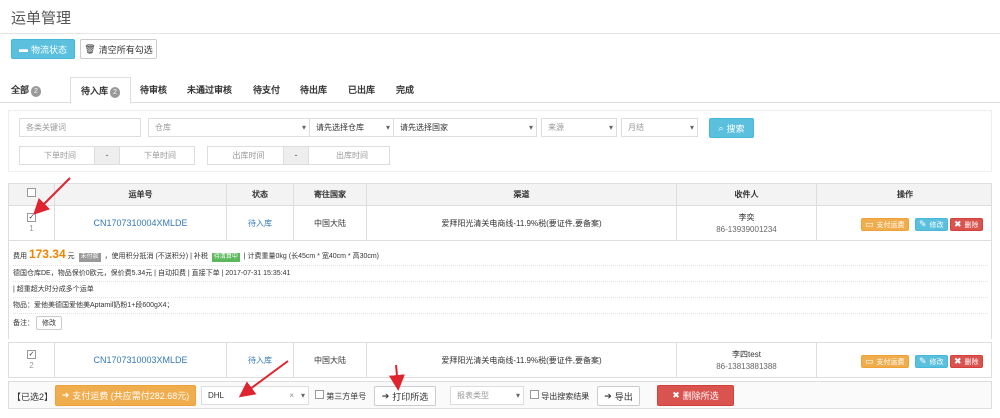 The width and height of the screenshot is (1000, 418). What do you see at coordinates (500, 17) in the screenshot?
I see `page-header: 运单管理` at bounding box center [500, 17].